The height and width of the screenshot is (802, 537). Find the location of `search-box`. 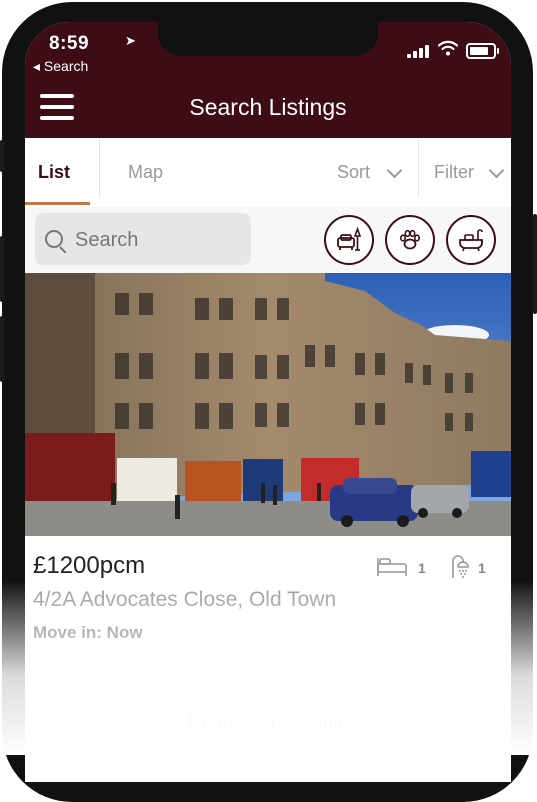

search-box is located at coordinates (143, 239).